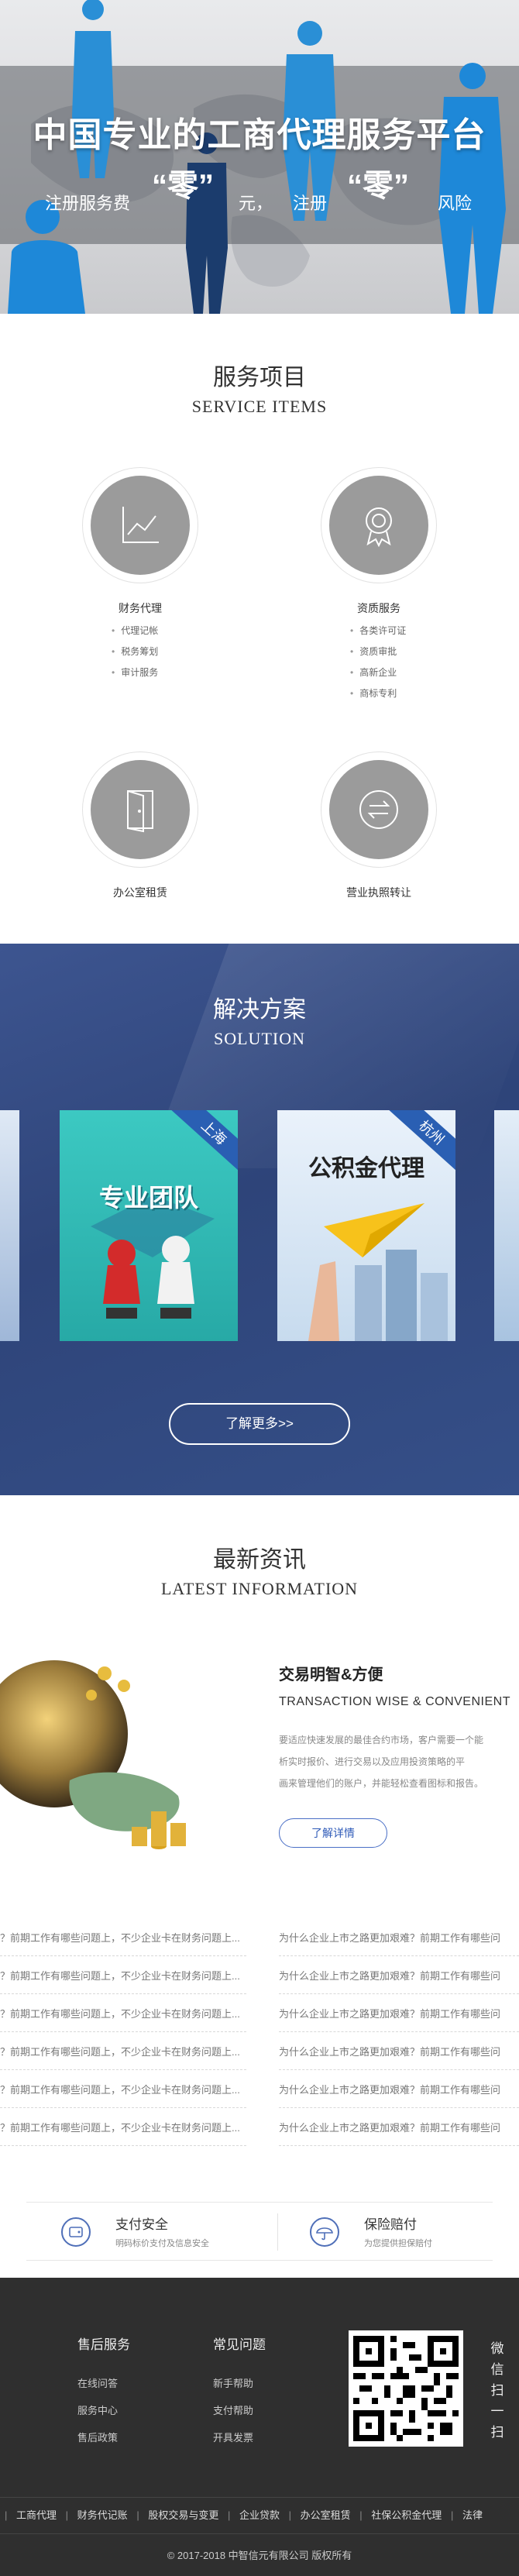  I want to click on list-item: 审计服务, so click(135, 672).